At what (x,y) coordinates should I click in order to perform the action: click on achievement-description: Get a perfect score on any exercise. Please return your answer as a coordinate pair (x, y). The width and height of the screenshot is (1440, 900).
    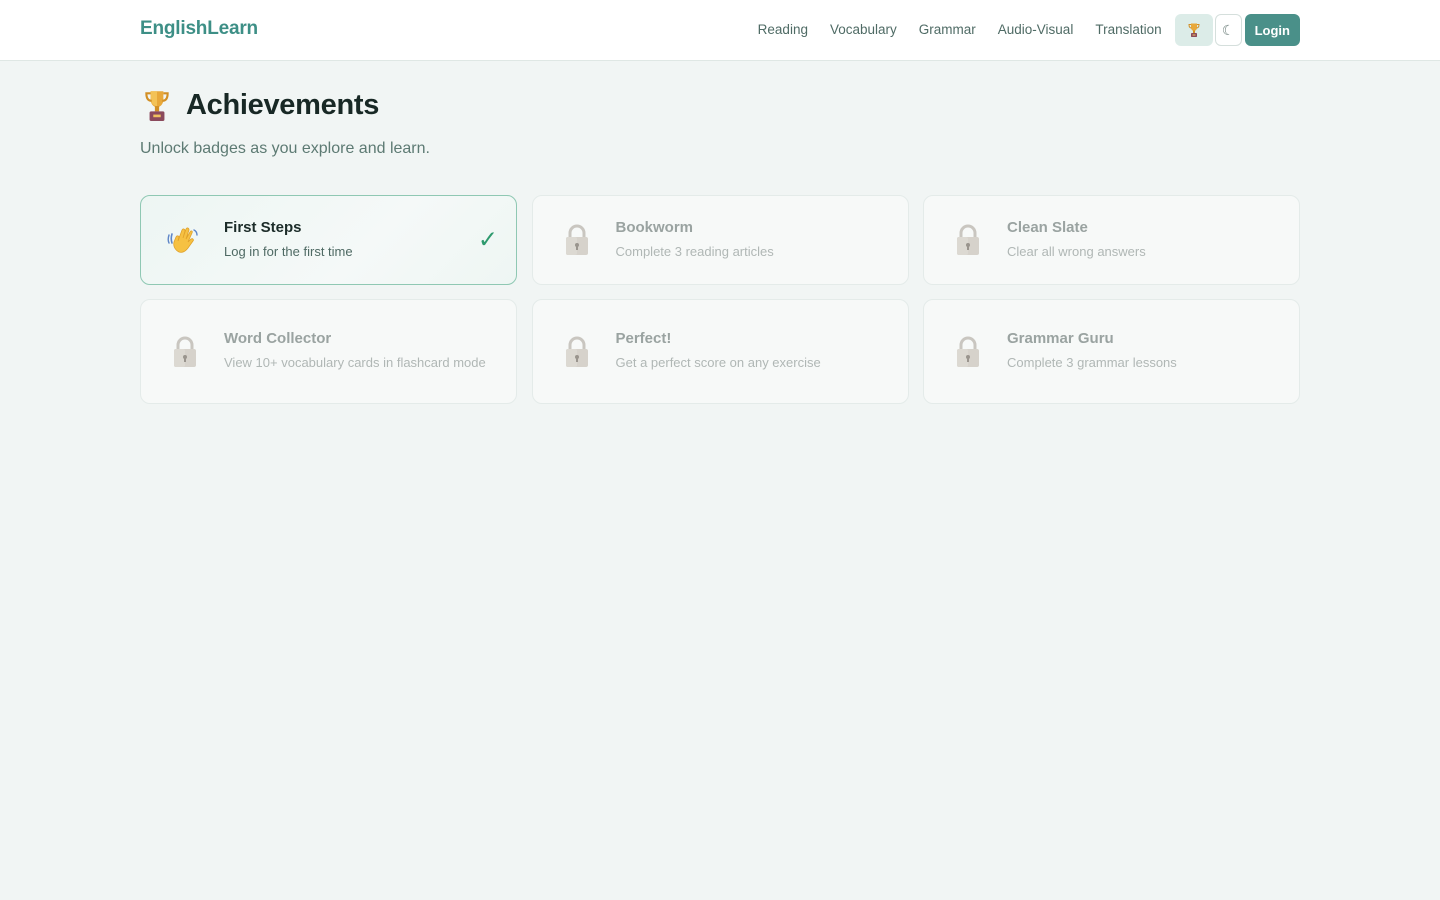
    Looking at the image, I should click on (718, 362).